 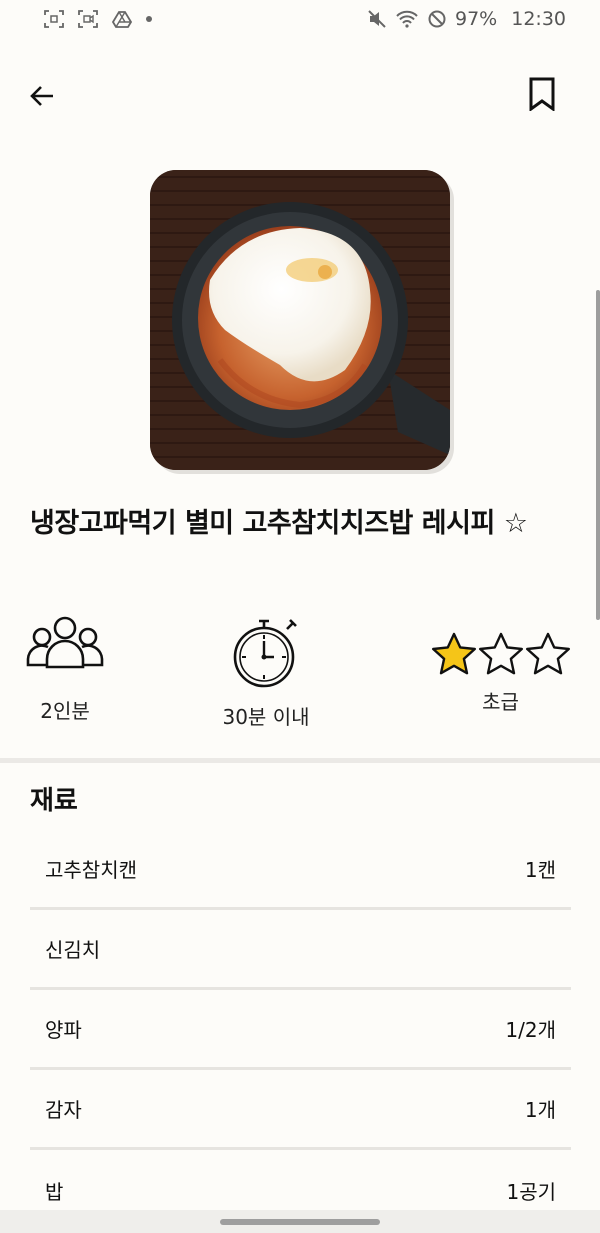 What do you see at coordinates (453, 653) in the screenshot?
I see `star-filled-icon` at bounding box center [453, 653].